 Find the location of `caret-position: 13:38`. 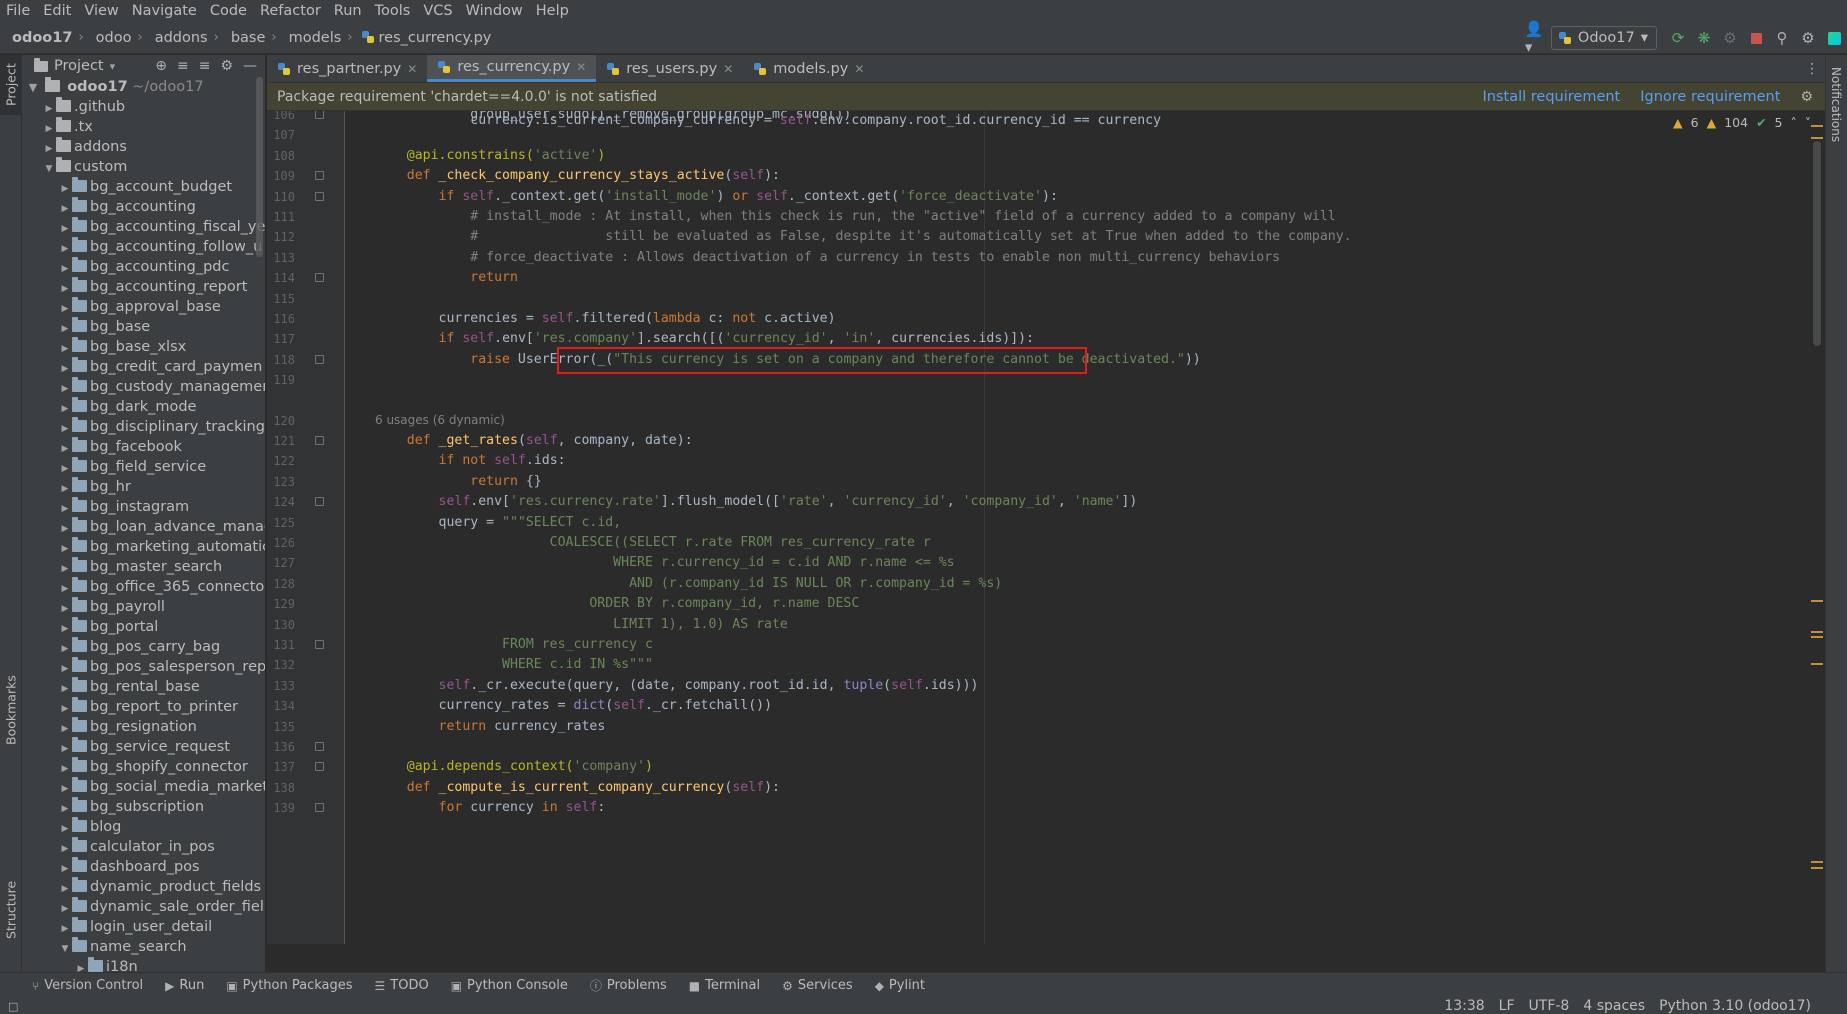

caret-position: 13:38 is located at coordinates (1464, 1006).